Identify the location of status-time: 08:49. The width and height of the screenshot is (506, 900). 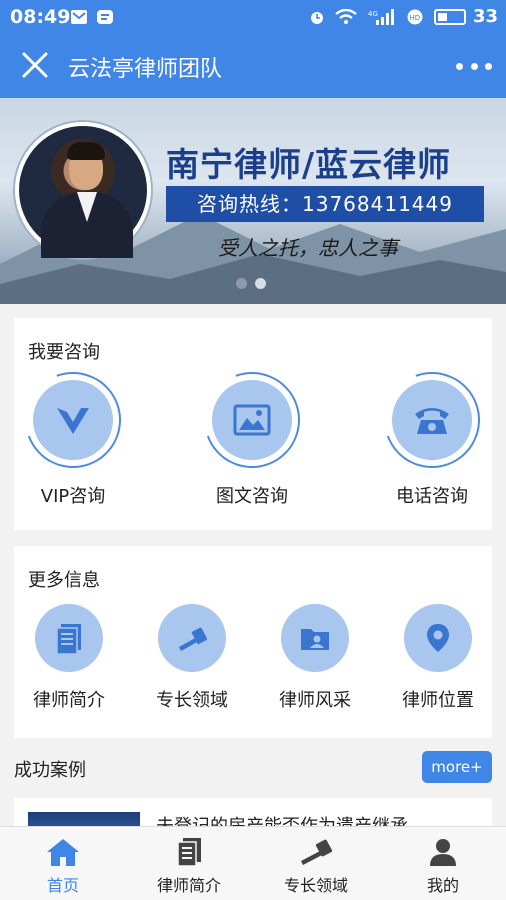
(40, 17).